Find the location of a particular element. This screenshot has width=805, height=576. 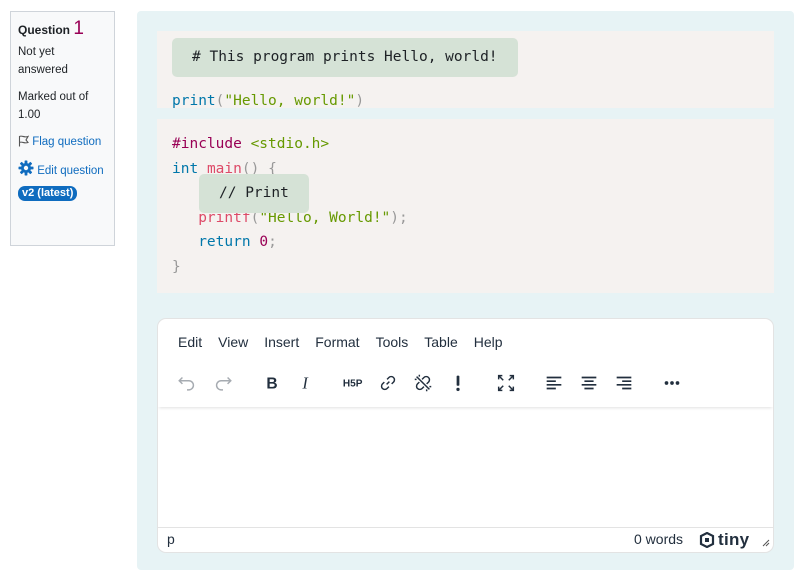

unlink-icon is located at coordinates (423, 383).